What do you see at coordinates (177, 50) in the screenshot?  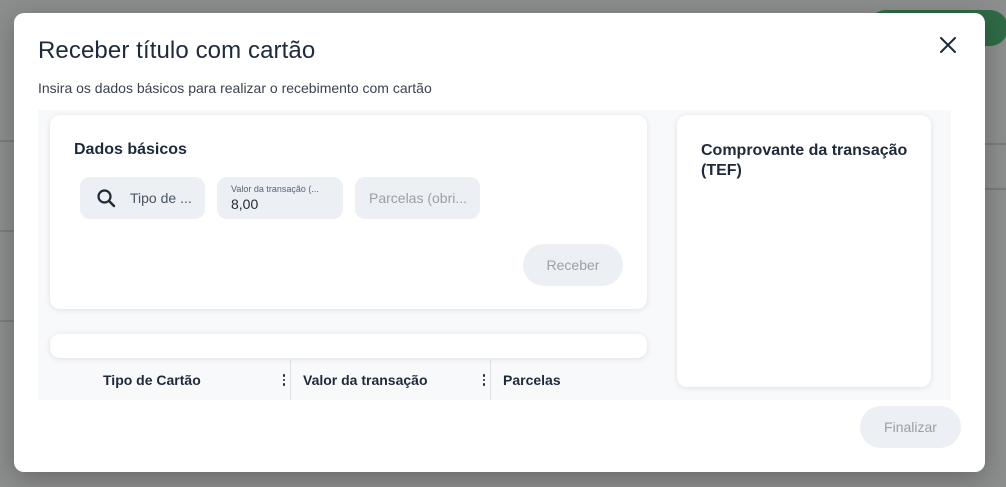 I see `modal-title: Receber título com cartão` at bounding box center [177, 50].